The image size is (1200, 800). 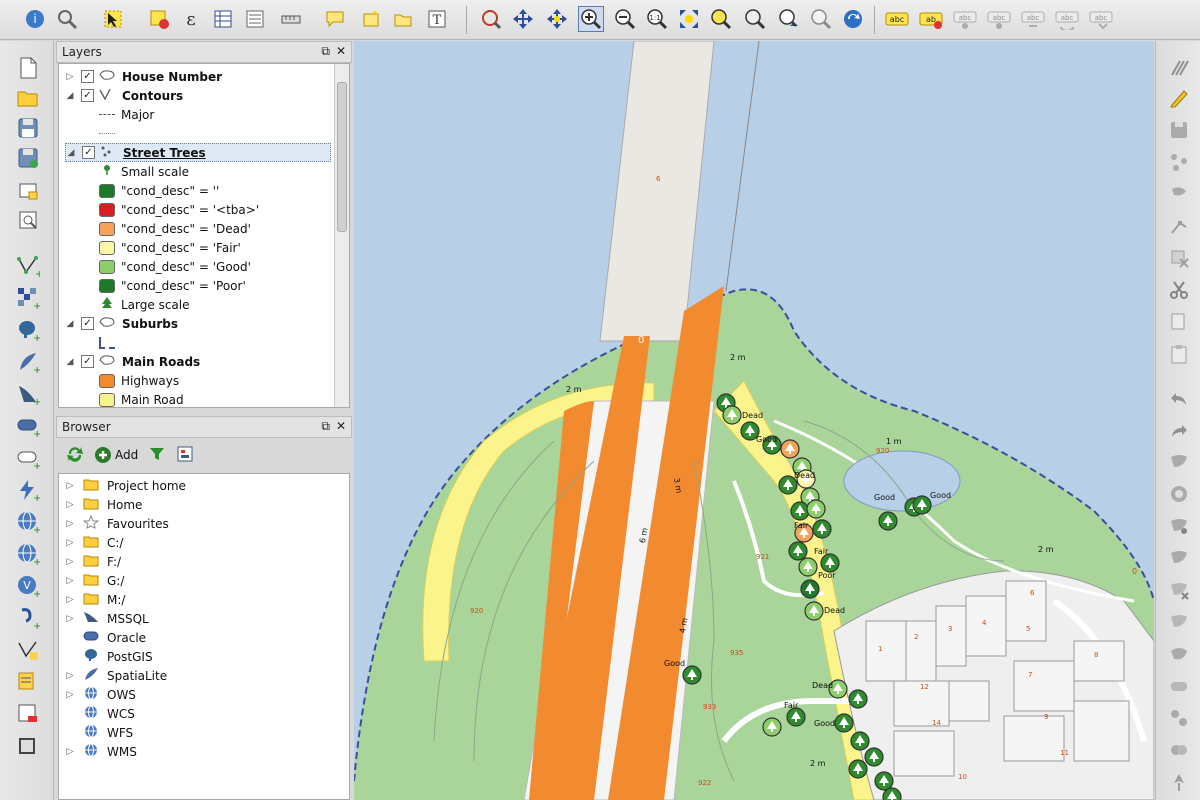 I want to click on browser-item: PostGIS, so click(x=109, y=656).